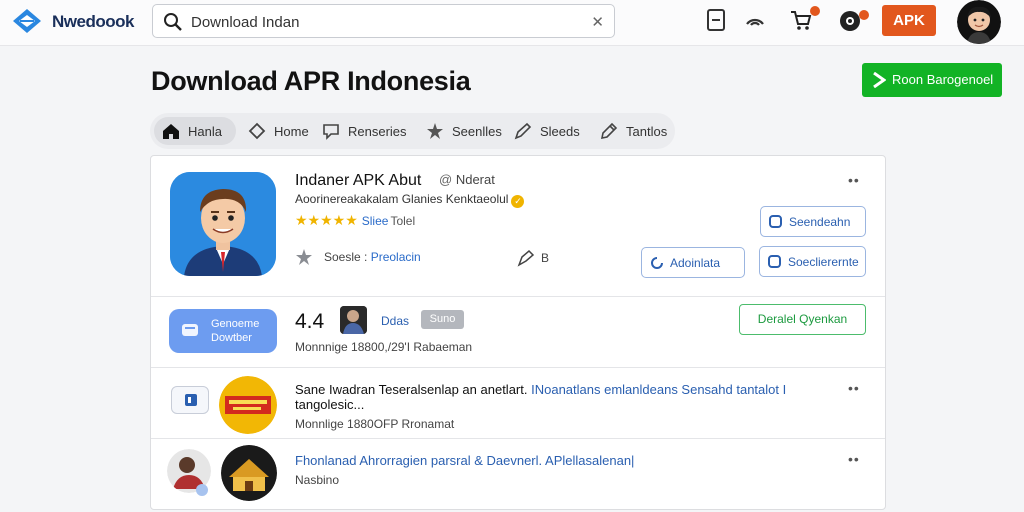 This screenshot has width=1024, height=512. I want to click on meta-link: Preolacin, so click(396, 257).